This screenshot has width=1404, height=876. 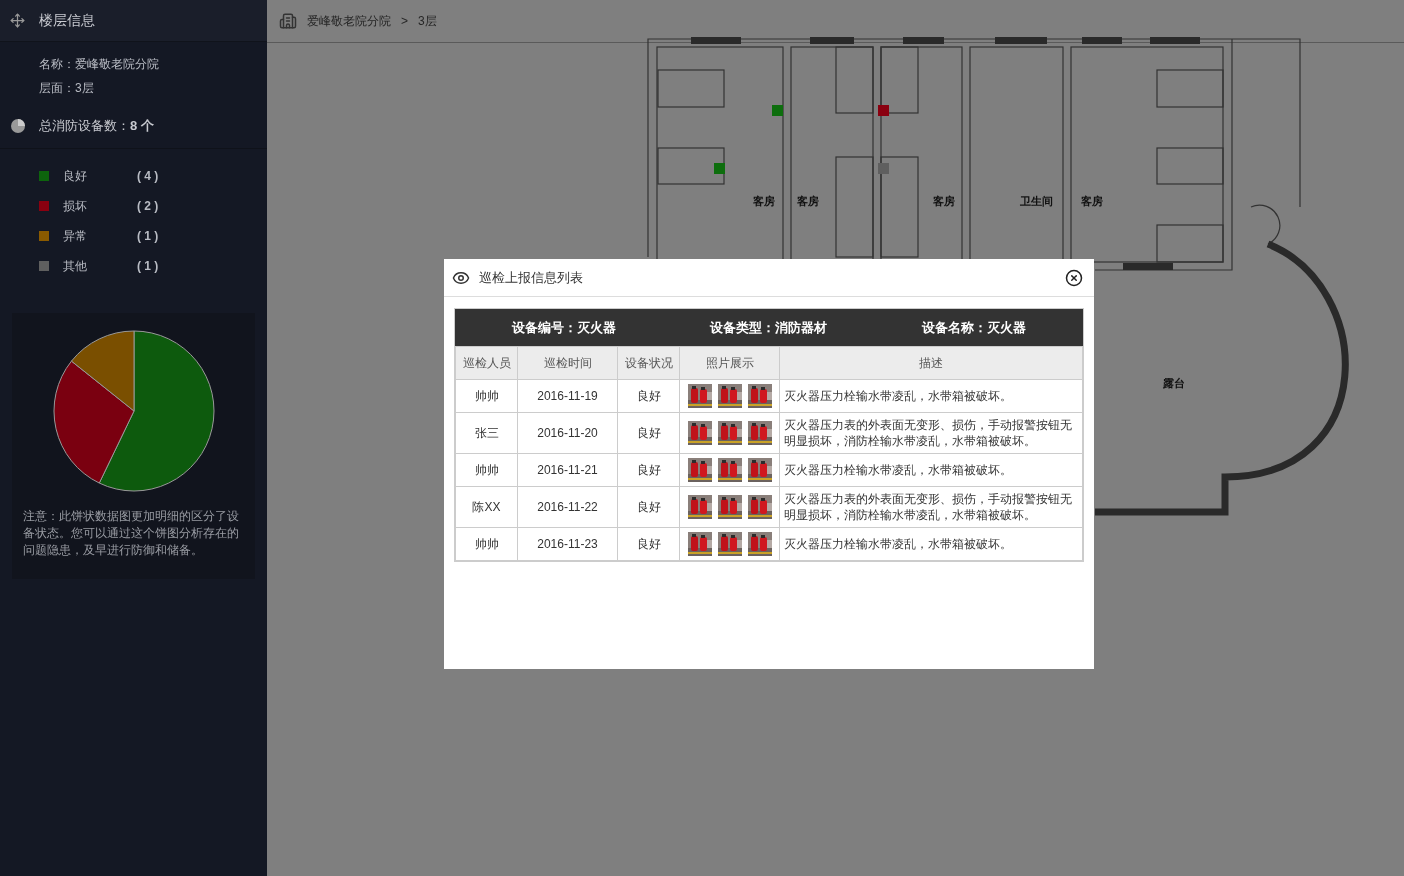 I want to click on total-label: 总消防设备数：, so click(x=84, y=126).